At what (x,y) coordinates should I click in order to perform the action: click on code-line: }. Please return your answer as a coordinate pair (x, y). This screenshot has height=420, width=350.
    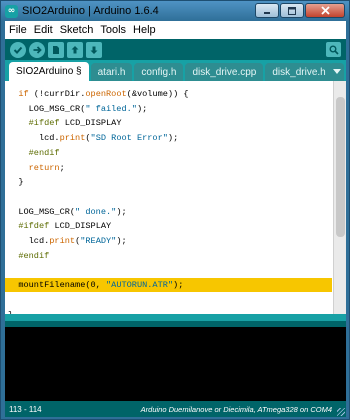
    Looking at the image, I should click on (168, 182).